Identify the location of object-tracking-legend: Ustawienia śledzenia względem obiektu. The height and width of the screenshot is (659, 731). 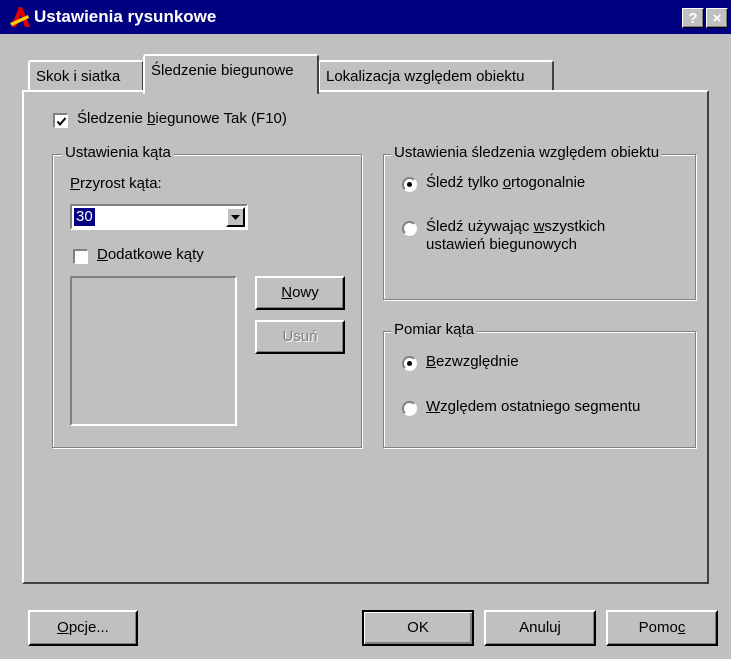
(527, 152).